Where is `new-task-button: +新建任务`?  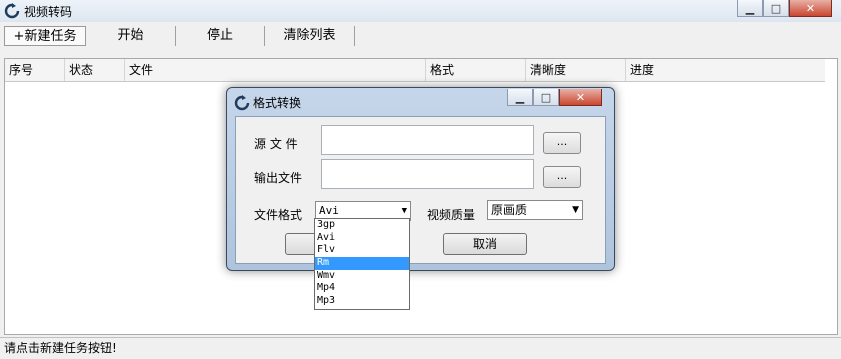 new-task-button: +新建任务 is located at coordinates (45, 36).